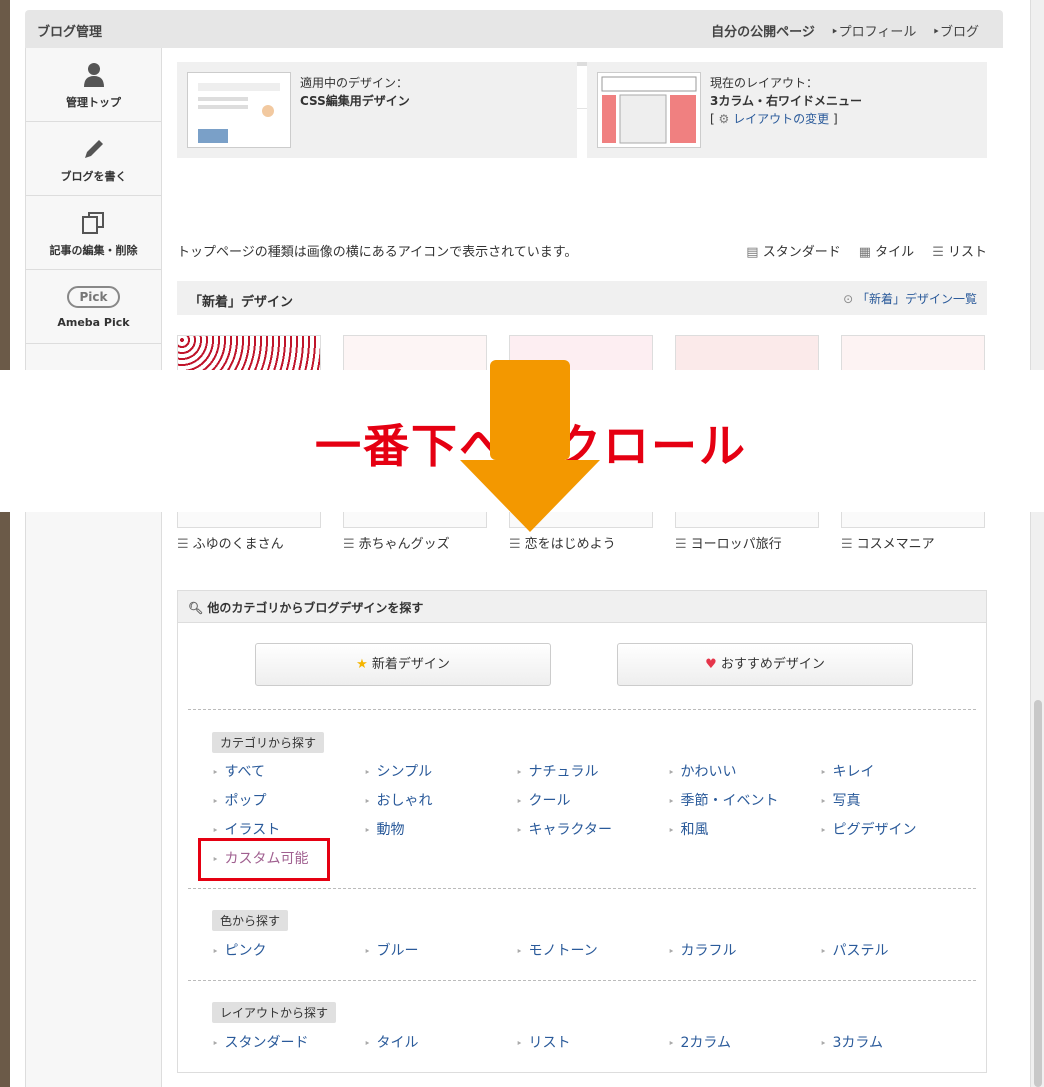 The width and height of the screenshot is (1044, 1087). Describe the element at coordinates (377, 252) in the screenshot. I see `description-text: トップページの種類は画像の横にあるアイコンで表示されています。` at that location.